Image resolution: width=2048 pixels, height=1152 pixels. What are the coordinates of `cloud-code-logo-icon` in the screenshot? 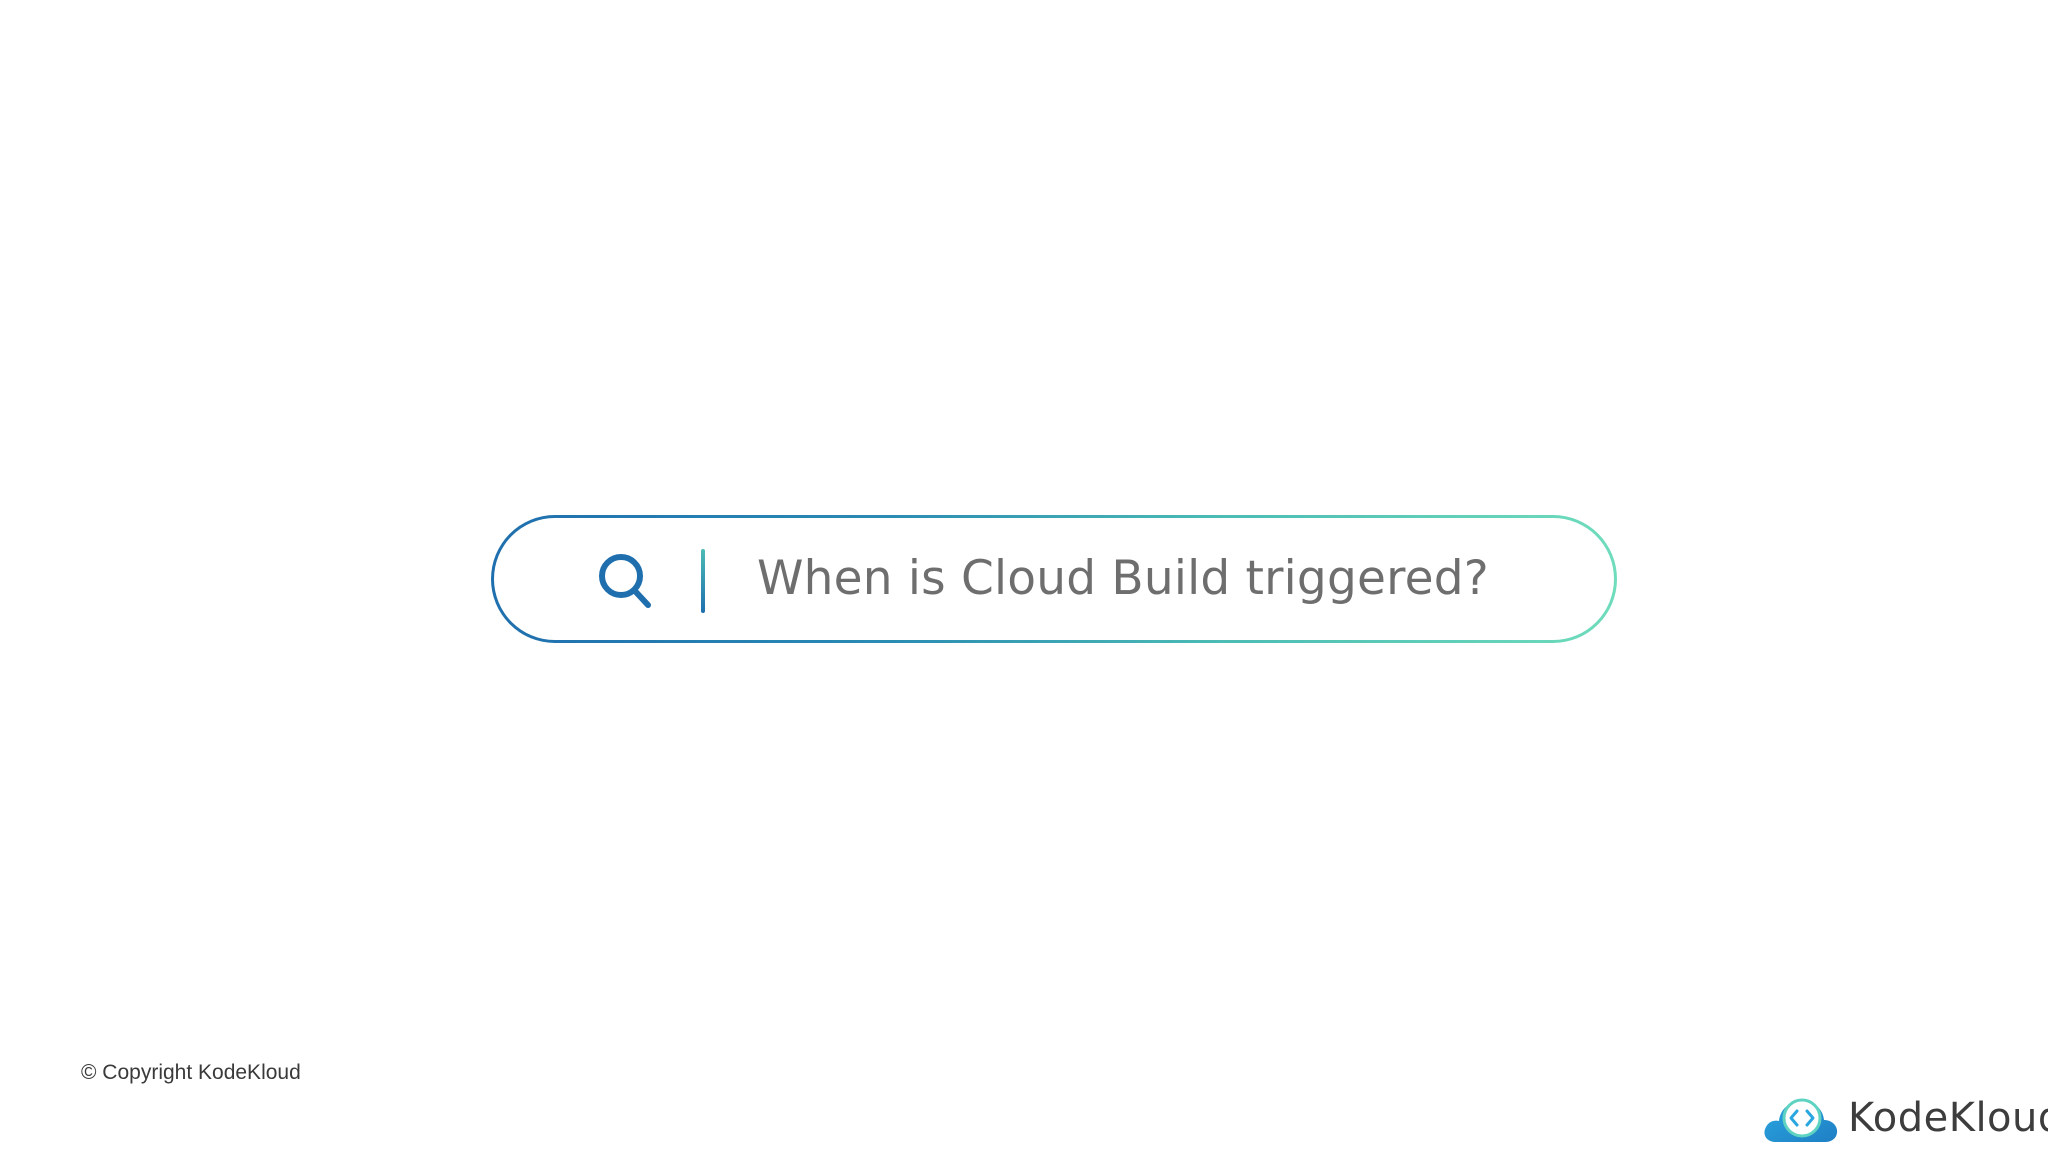 It's located at (1801, 1120).